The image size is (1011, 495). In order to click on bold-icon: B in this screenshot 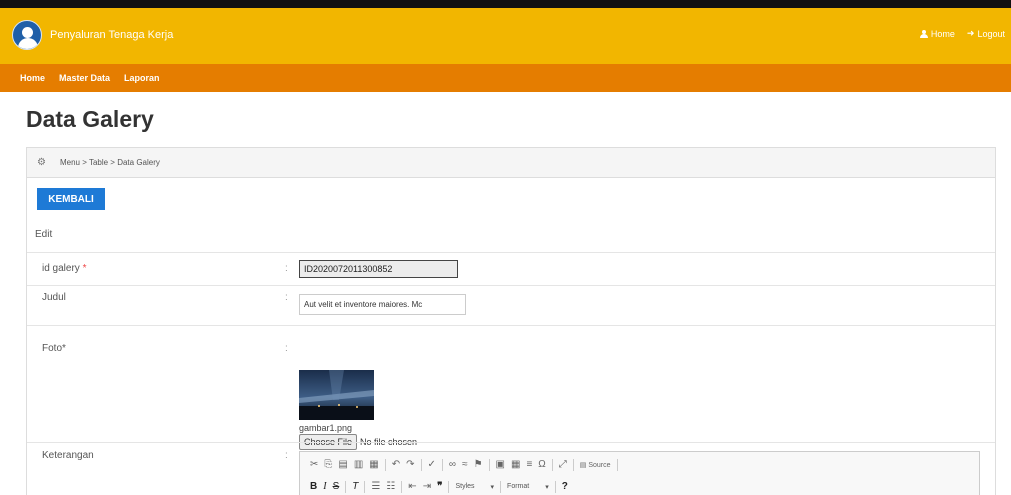, I will do `click(313, 486)`.